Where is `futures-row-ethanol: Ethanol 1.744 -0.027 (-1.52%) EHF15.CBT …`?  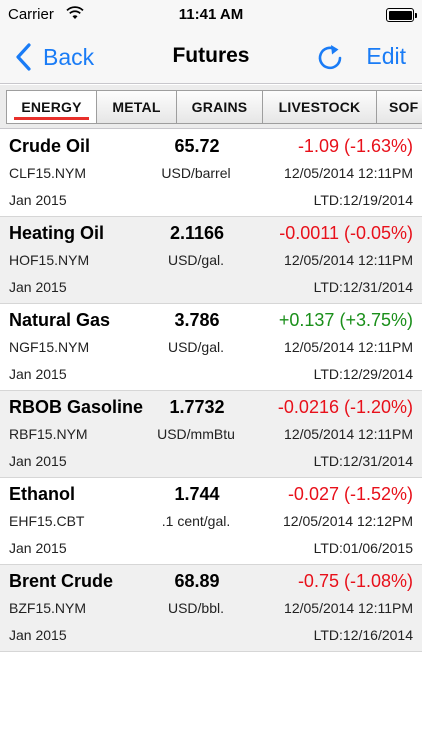
futures-row-ethanol: Ethanol 1.744 -0.027 (-1.52%) EHF15.CBT … is located at coordinates (211, 521).